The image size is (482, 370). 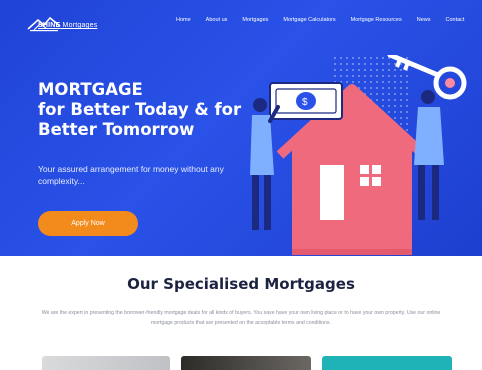 What do you see at coordinates (67, 25) in the screenshot?
I see `brand-name: SHINE Mortgages` at bounding box center [67, 25].